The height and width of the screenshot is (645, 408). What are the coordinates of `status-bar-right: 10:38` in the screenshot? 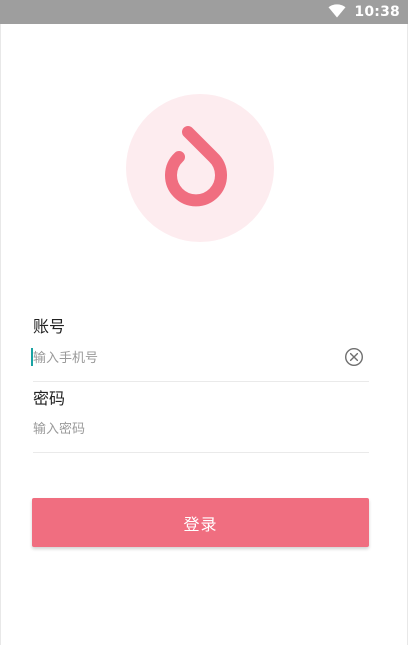 It's located at (364, 12).